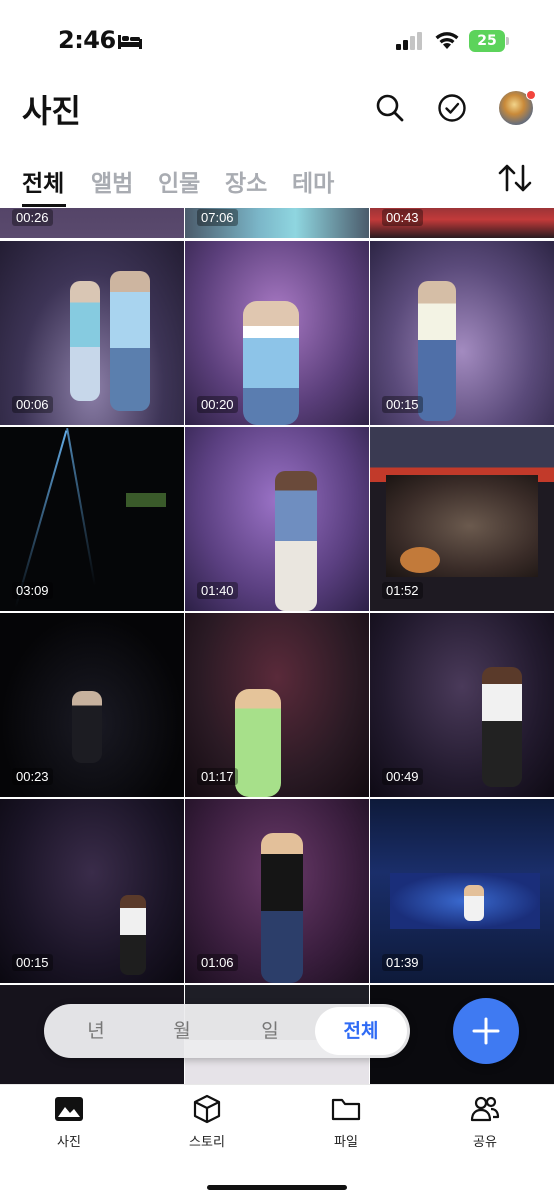 The width and height of the screenshot is (554, 1200). Describe the element at coordinates (485, 1142) in the screenshot. I see `nav-label: 공유` at that location.